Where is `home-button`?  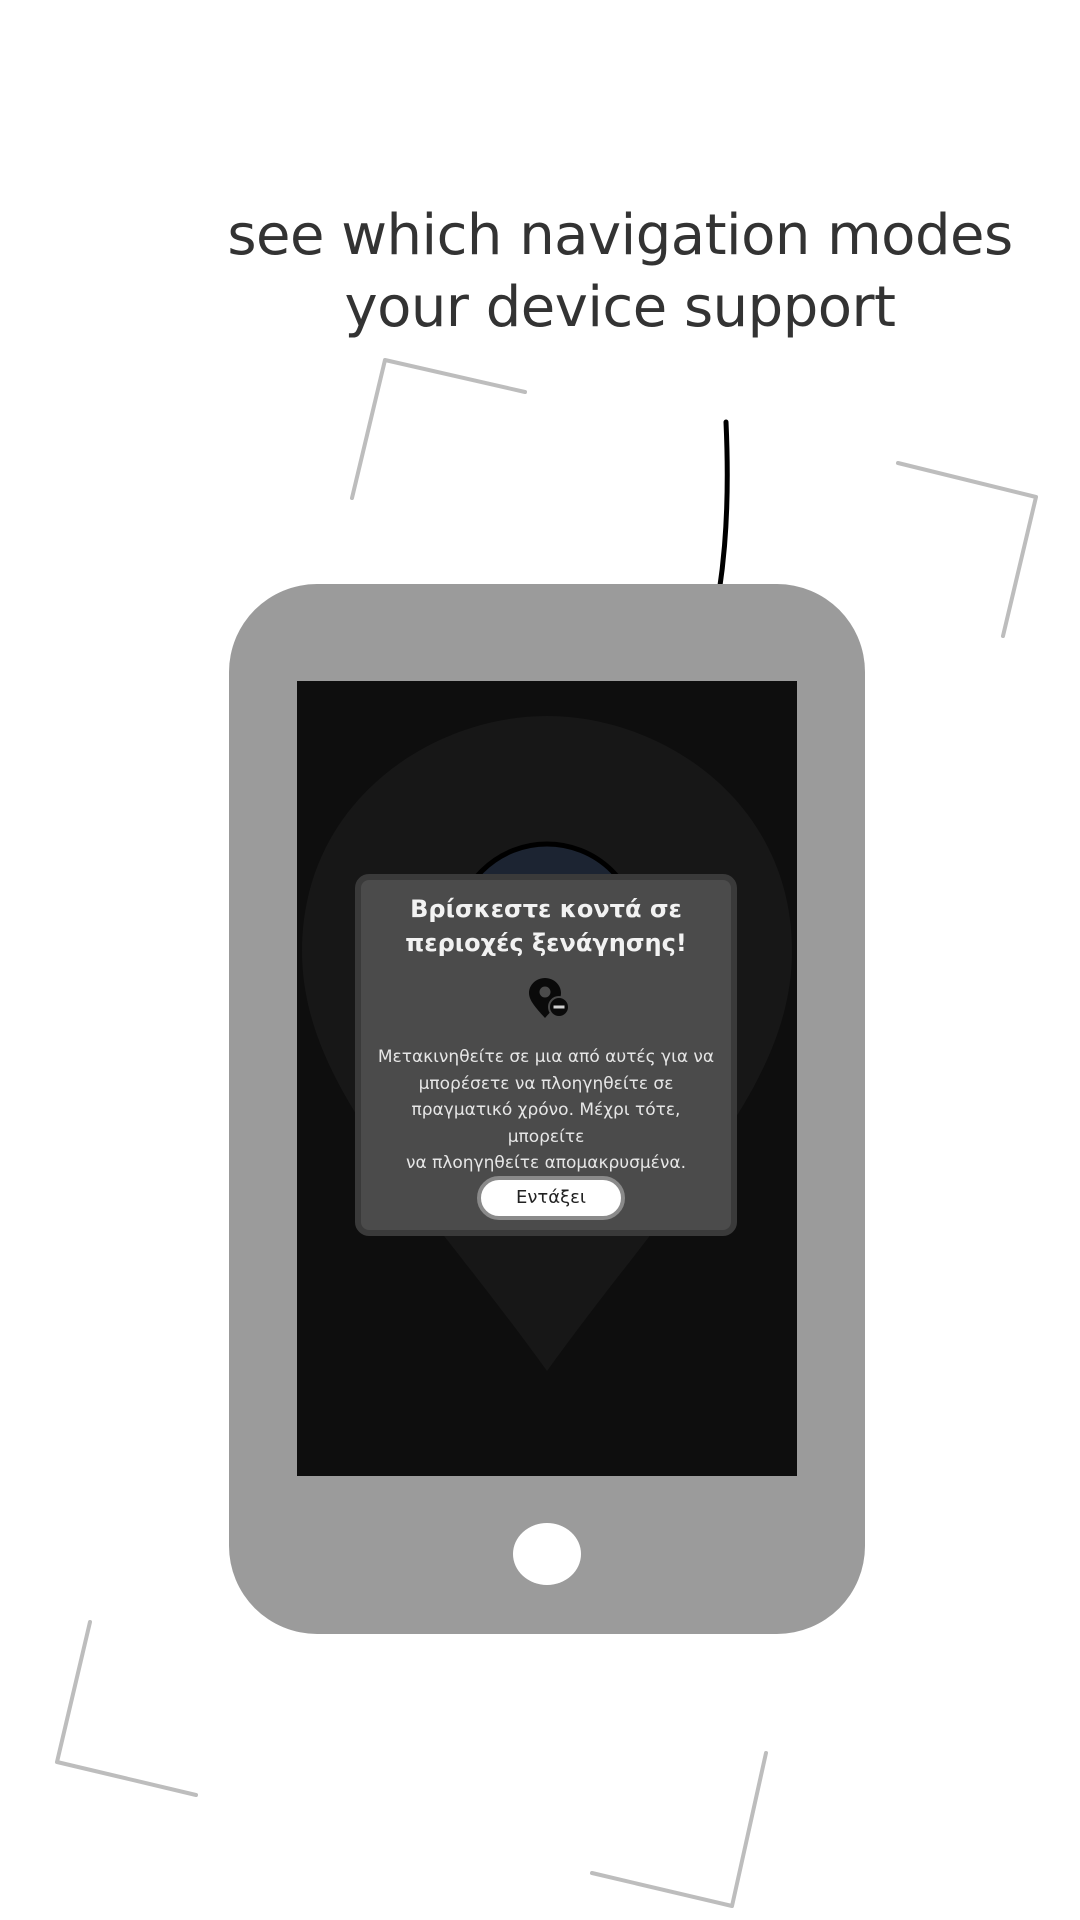 home-button is located at coordinates (547, 1554).